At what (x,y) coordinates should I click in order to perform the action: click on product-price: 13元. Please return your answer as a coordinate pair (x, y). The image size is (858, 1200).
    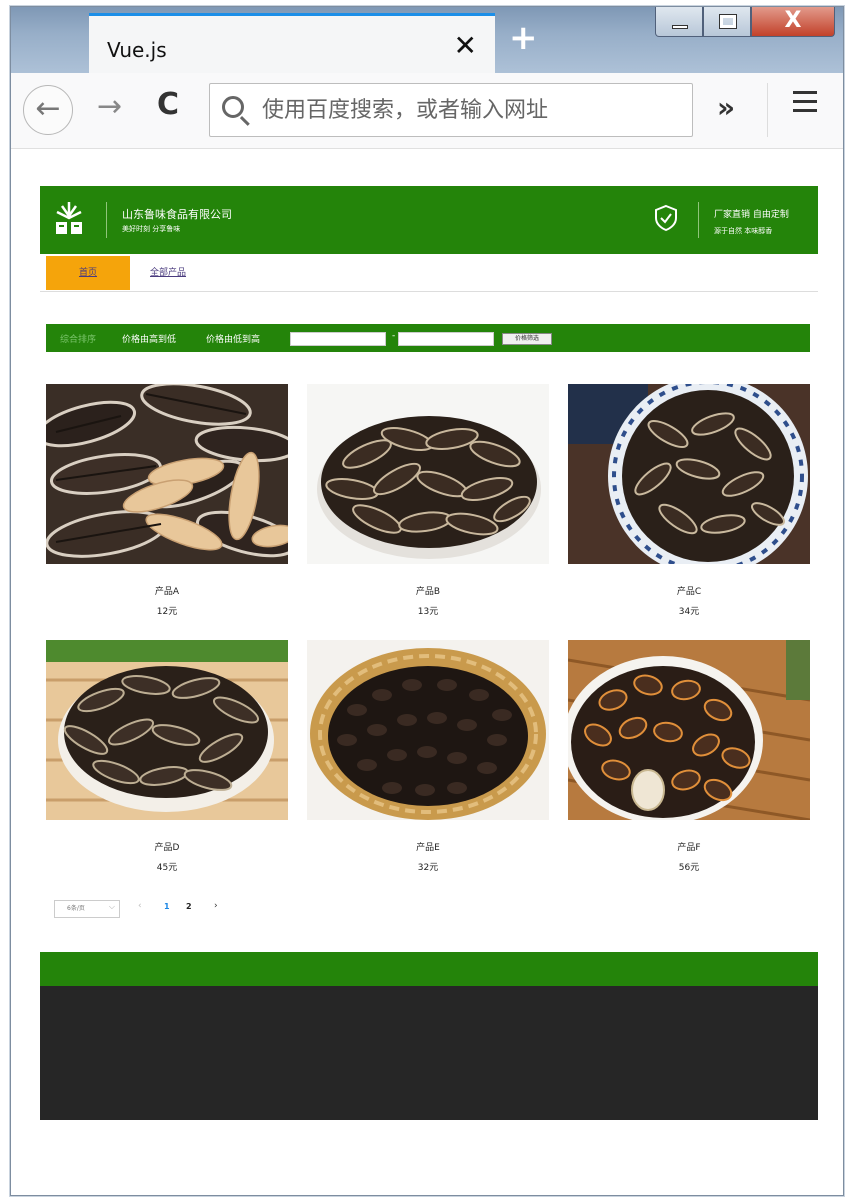
    Looking at the image, I should click on (428, 612).